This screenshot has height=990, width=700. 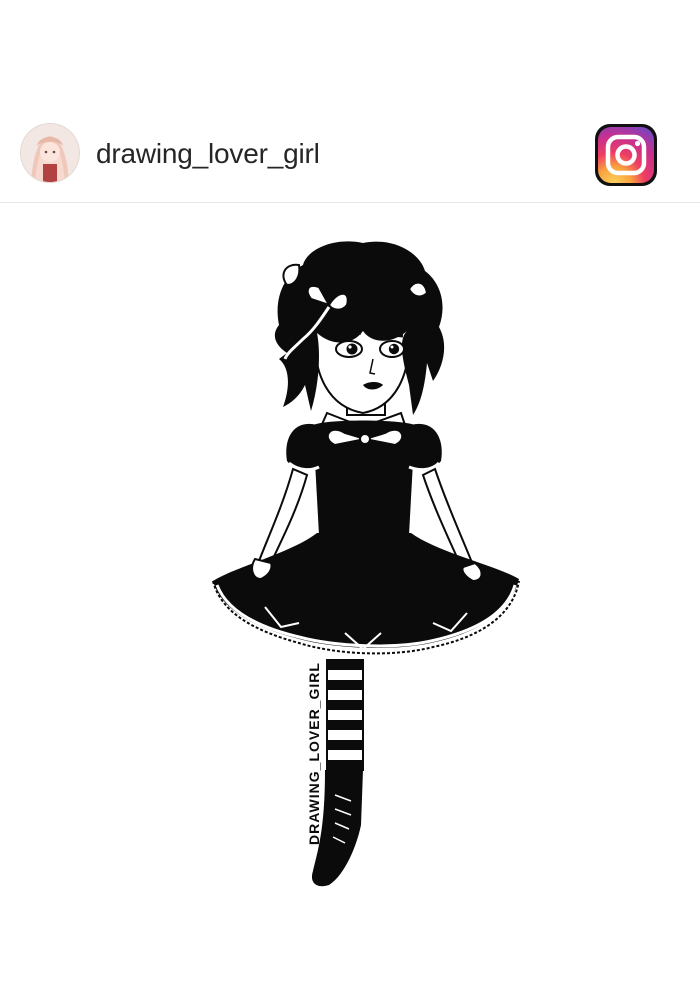 I want to click on artwork-watermark: DRAWING_LOVER_GIRL, so click(x=314, y=753).